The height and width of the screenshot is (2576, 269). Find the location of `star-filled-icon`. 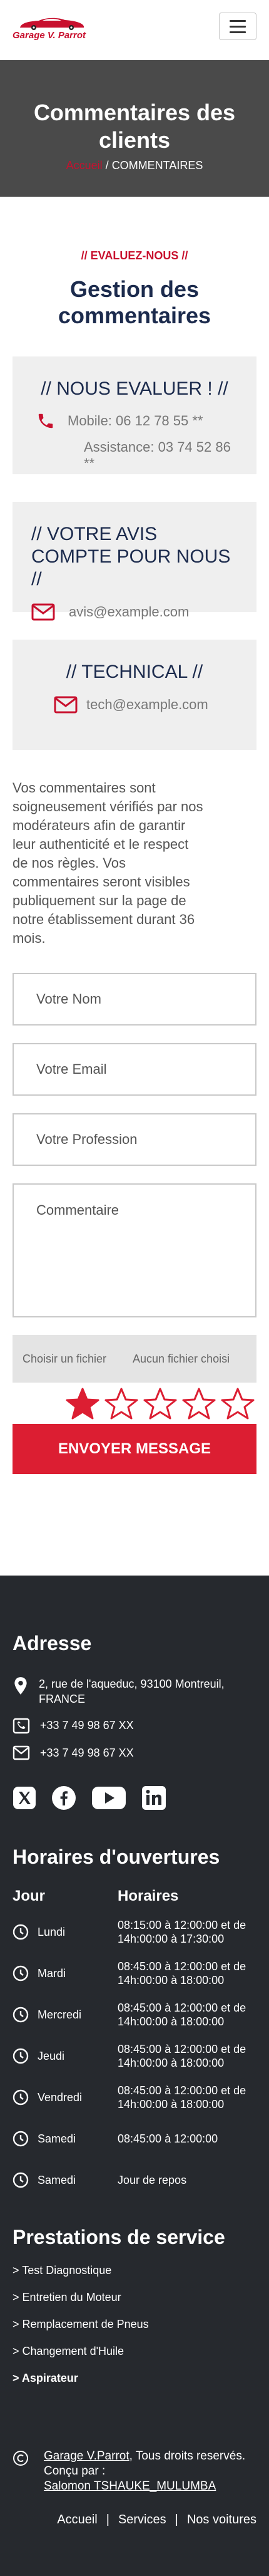

star-filled-icon is located at coordinates (82, 1403).